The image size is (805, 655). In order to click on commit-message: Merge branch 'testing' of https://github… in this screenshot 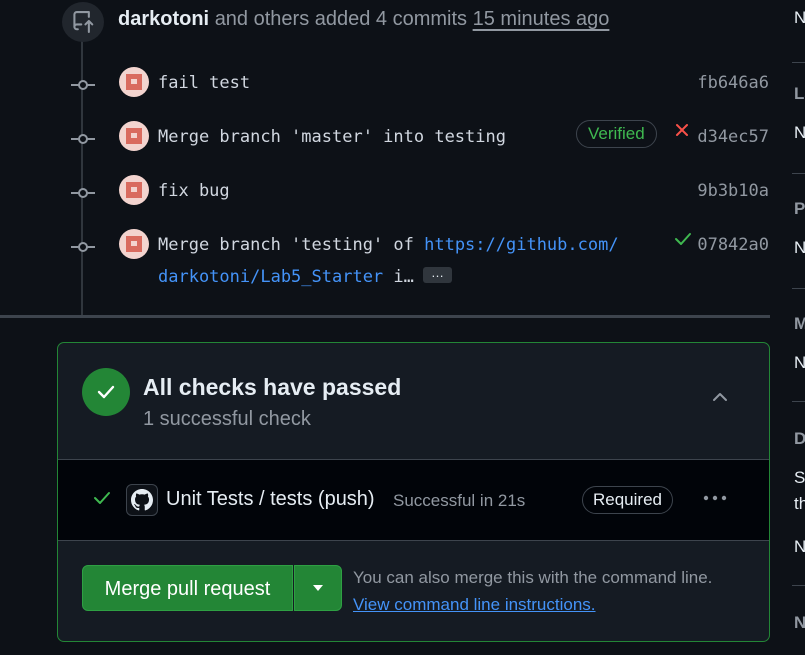, I will do `click(388, 261)`.